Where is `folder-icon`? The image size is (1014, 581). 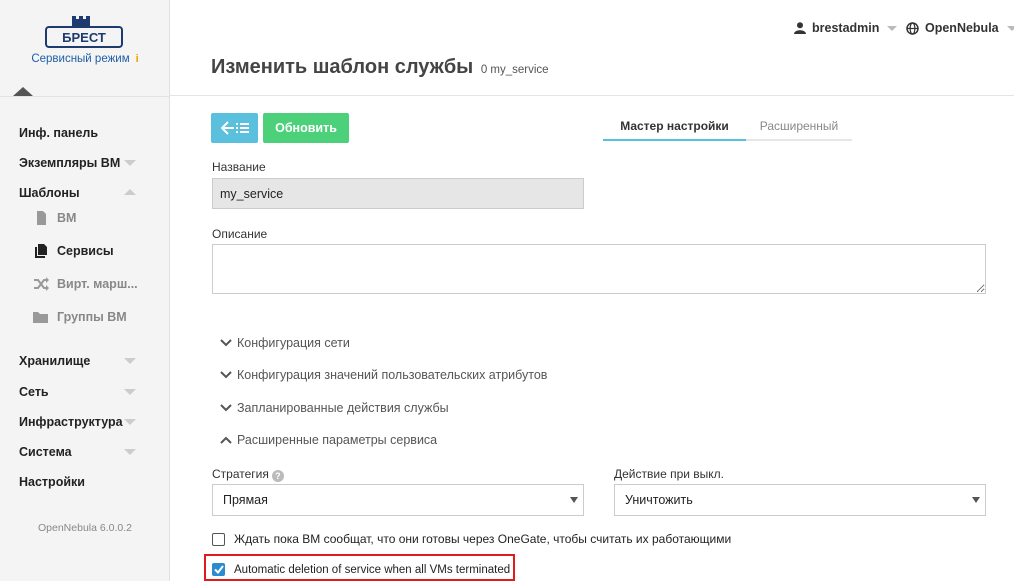 folder-icon is located at coordinates (40, 317).